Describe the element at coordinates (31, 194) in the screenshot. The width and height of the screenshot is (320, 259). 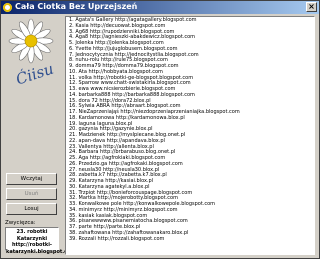
I see `delete-button: Usuń` at that location.